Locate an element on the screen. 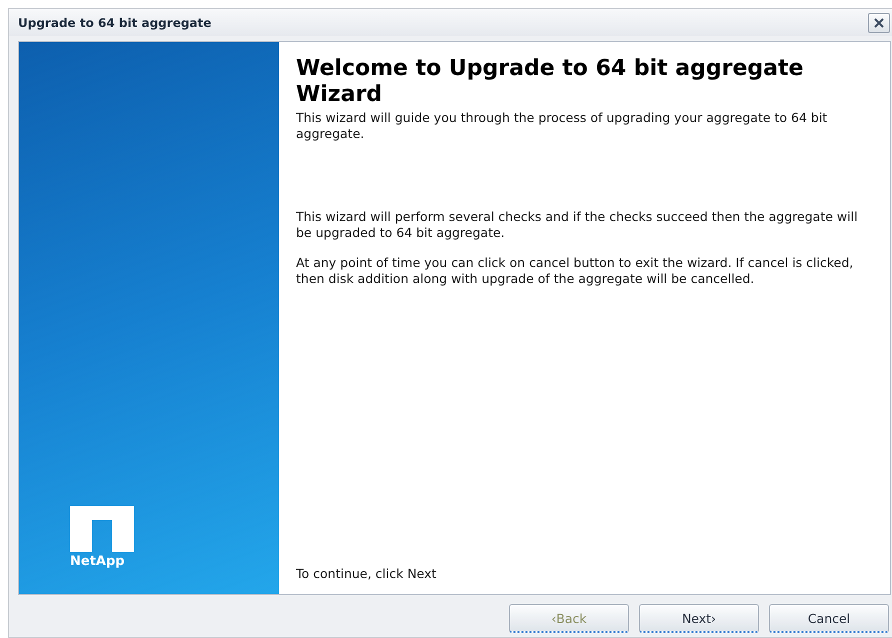 The image size is (892, 638). logo-icon is located at coordinates (102, 529).